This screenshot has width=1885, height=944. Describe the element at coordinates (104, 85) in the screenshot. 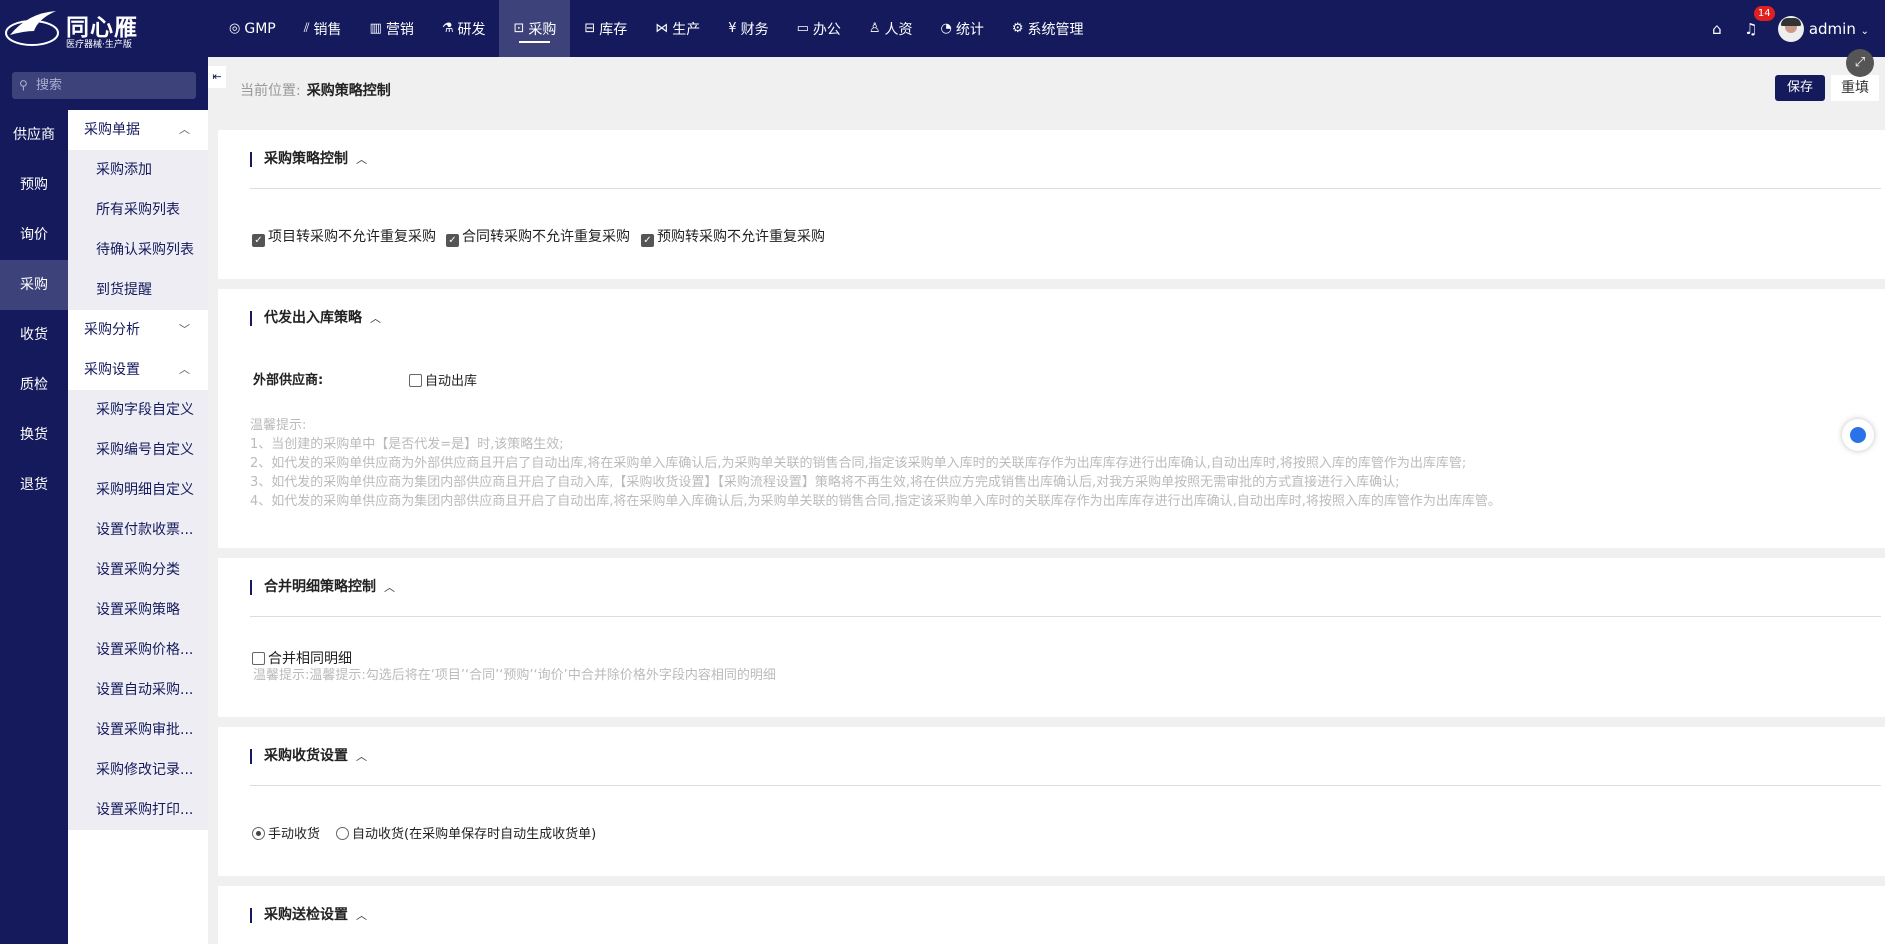

I see `search-input: ⚲ 搜索` at that location.